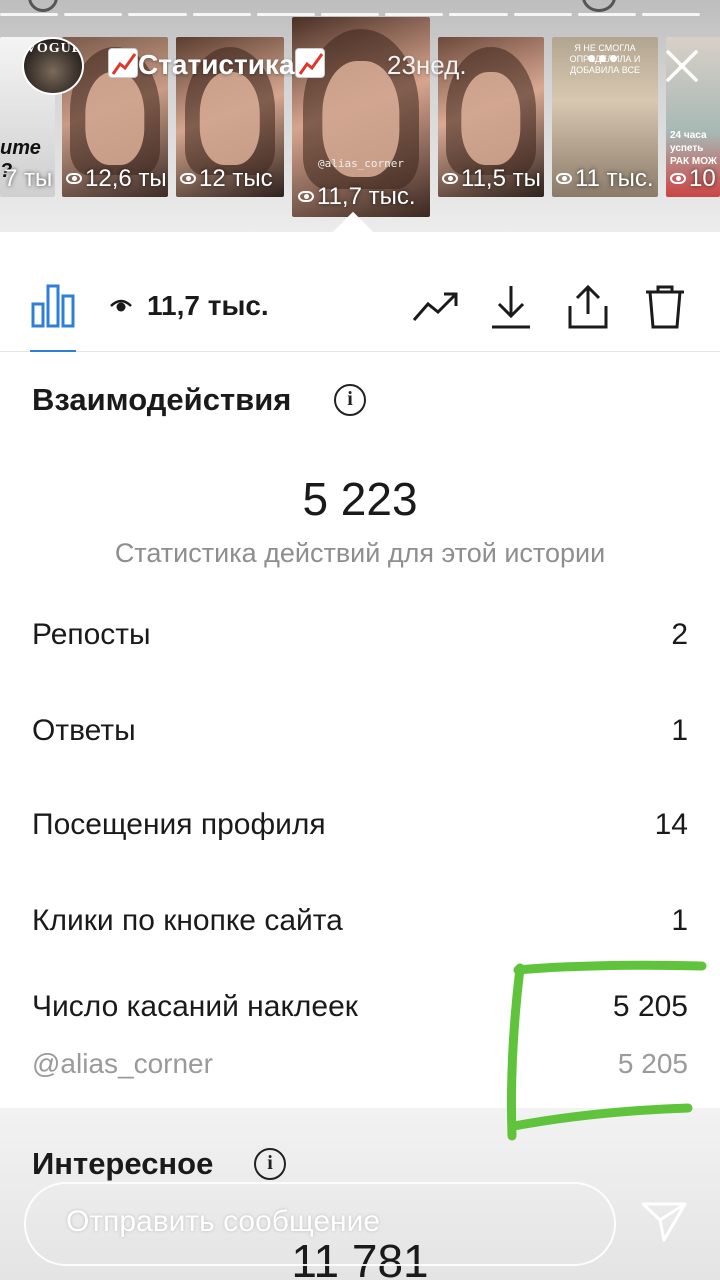  What do you see at coordinates (360, 499) in the screenshot?
I see `interactions-total: 5 223` at bounding box center [360, 499].